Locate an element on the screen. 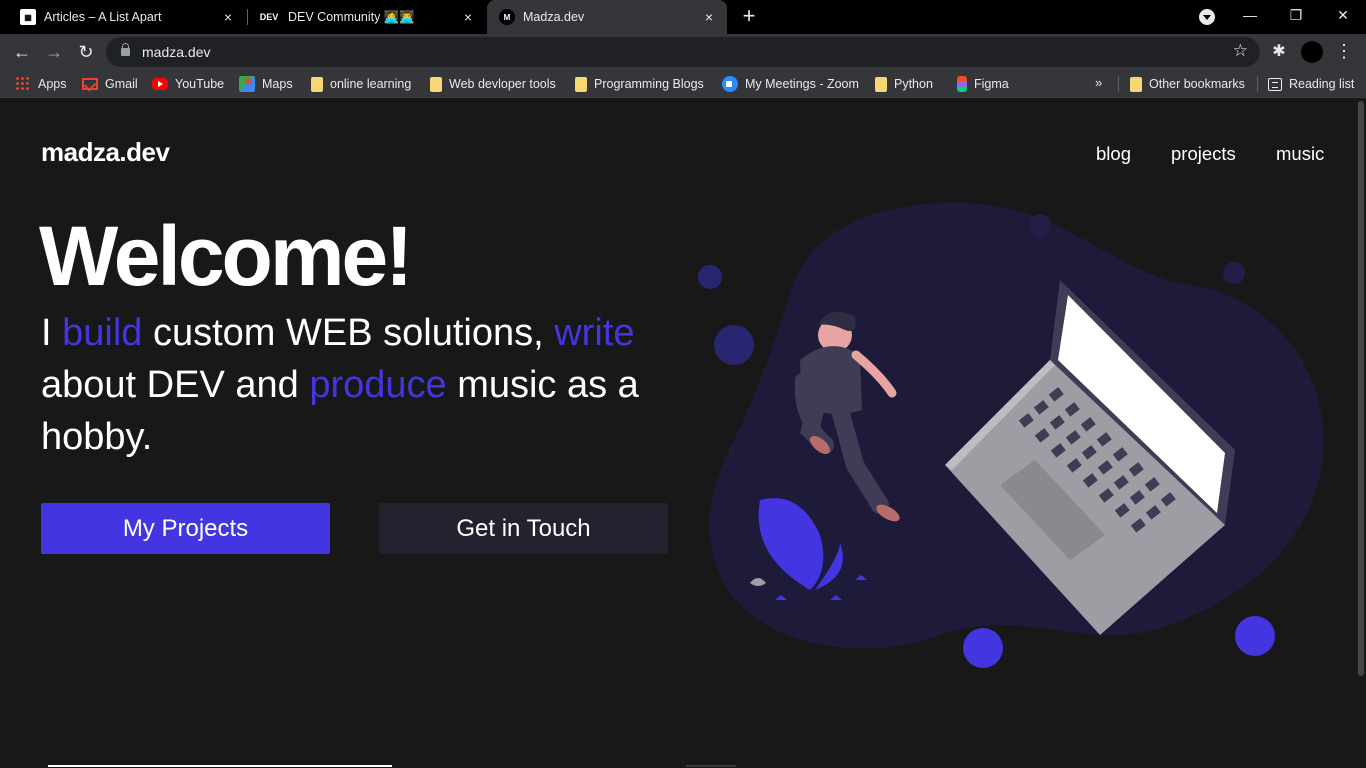  zoom-icon is located at coordinates (730, 84).